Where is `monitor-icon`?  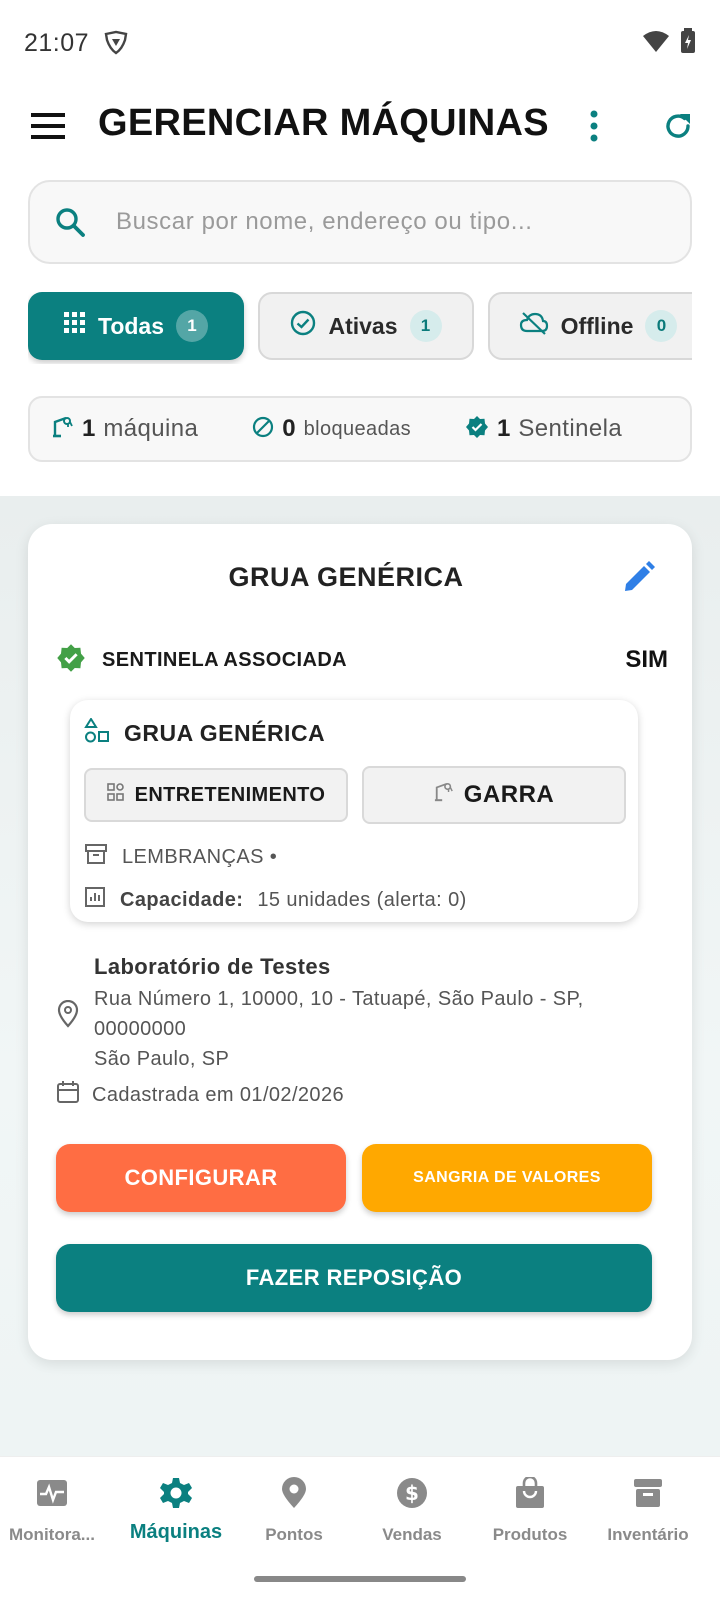
monitor-icon is located at coordinates (52, 1493).